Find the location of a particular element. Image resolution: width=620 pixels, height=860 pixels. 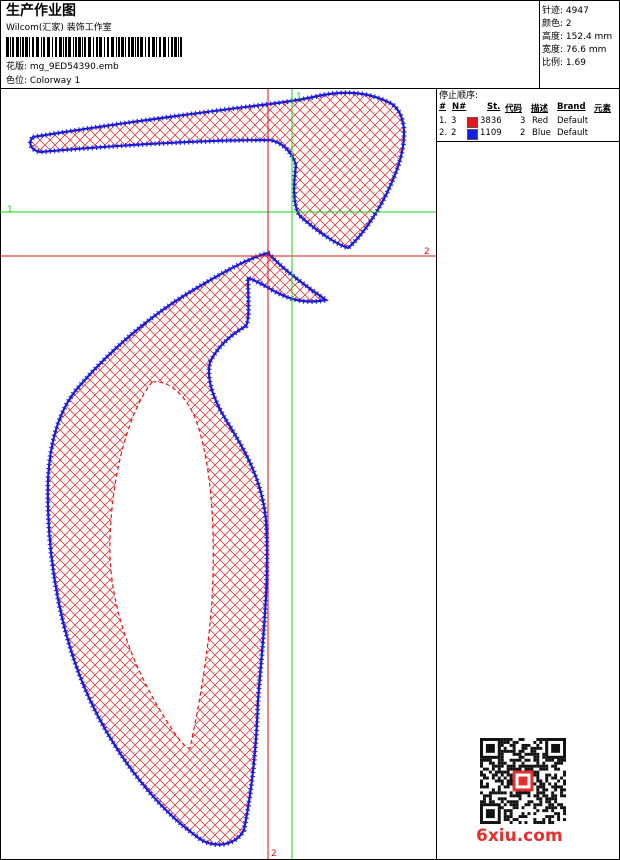

guide-label-h2: 2 is located at coordinates (427, 252).